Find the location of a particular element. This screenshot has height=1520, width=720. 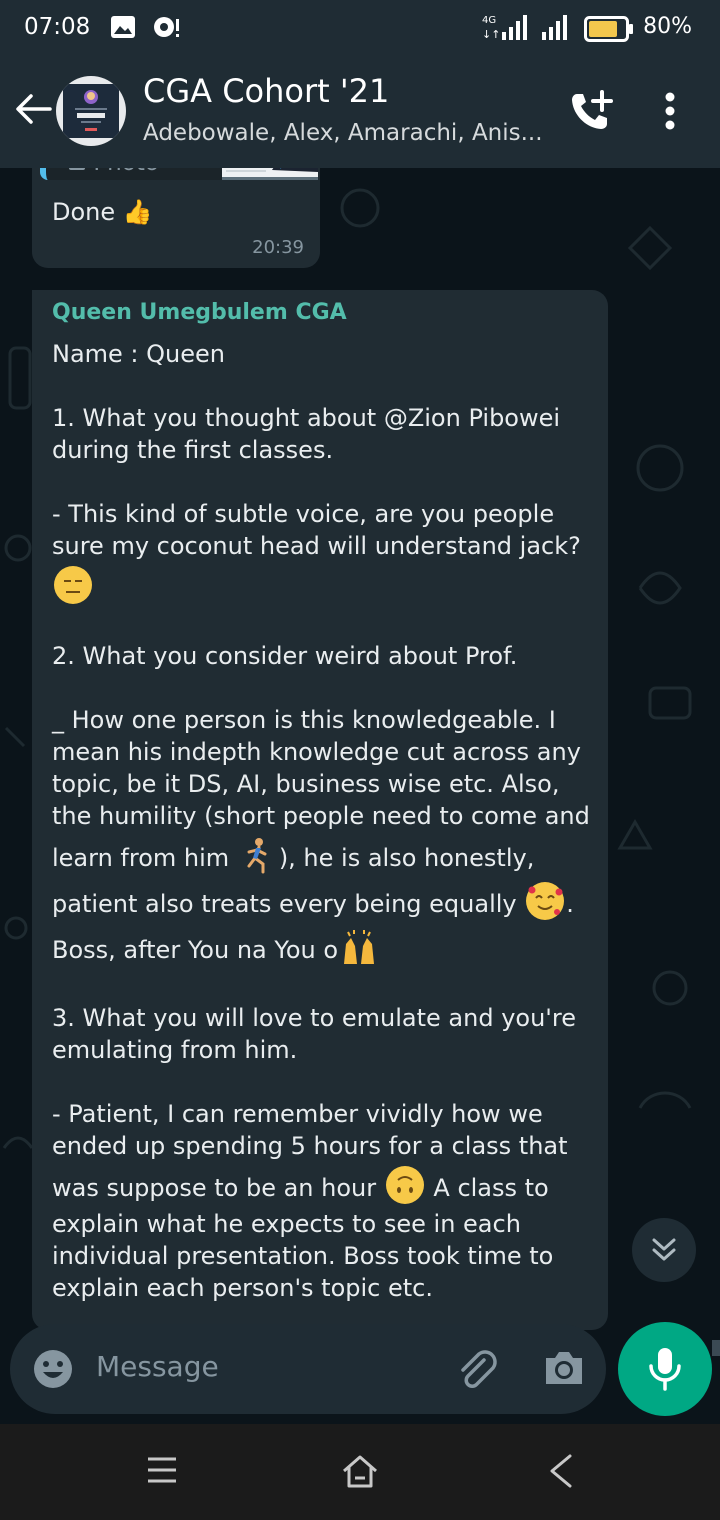

more-vert-icon is located at coordinates (670, 113).